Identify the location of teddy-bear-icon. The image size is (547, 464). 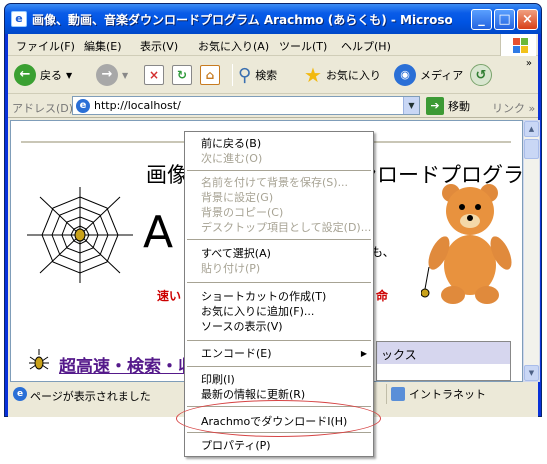
(466, 244).